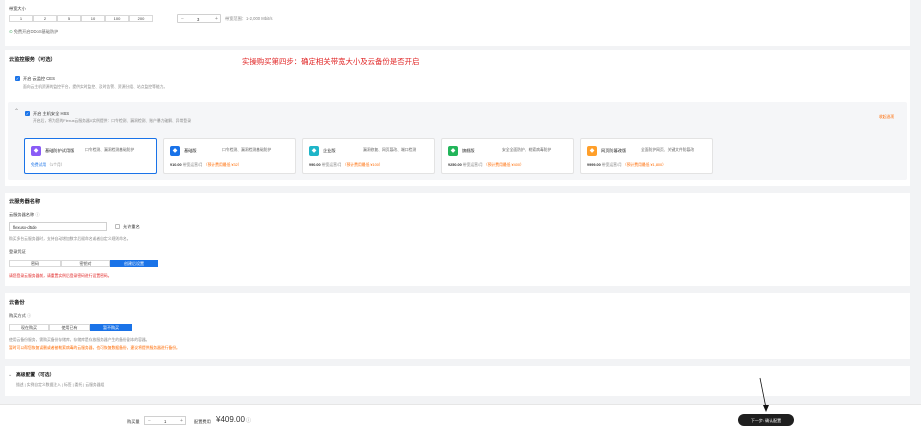 This screenshot has height=435, width=921. Describe the element at coordinates (29, 327) in the screenshot. I see `backup-option-buy-now: 现在购买` at that location.